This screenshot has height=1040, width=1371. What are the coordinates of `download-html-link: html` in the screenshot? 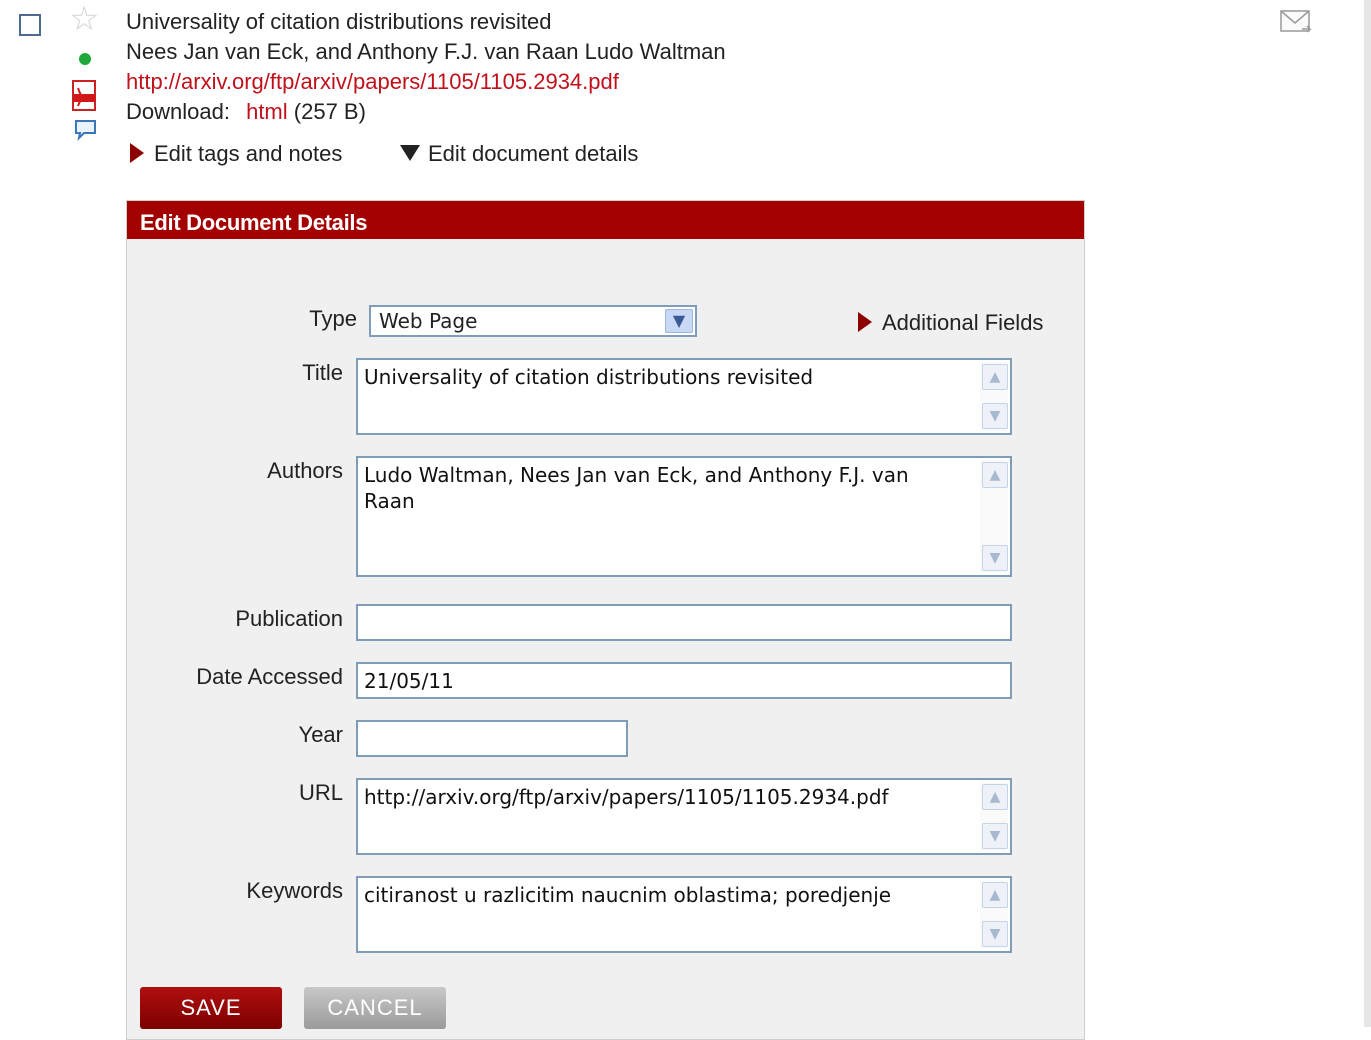 It's located at (267, 111).